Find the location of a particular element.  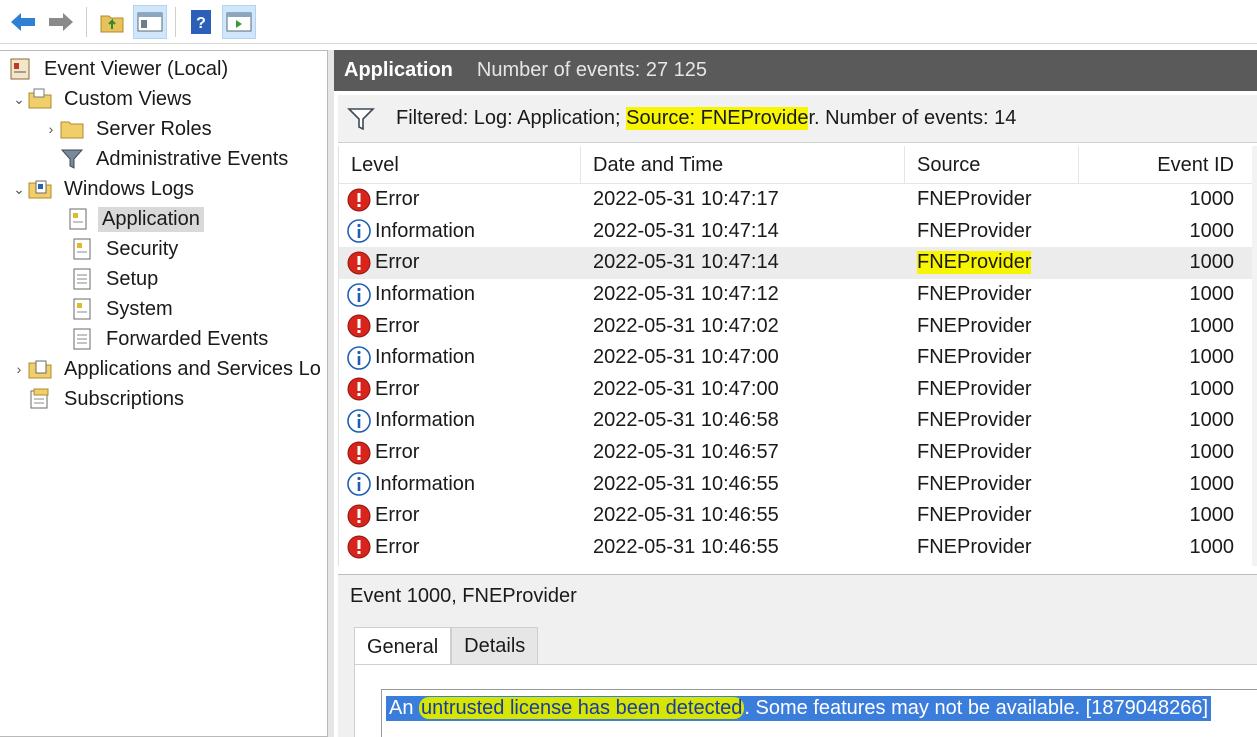

table-row: Error 2022-05-31 10:47:17 FNEProvider 1000 is located at coordinates (798, 200).